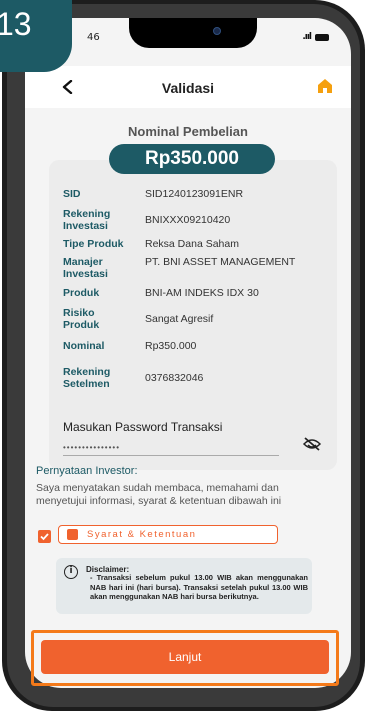  What do you see at coordinates (171, 448) in the screenshot?
I see `password-input` at bounding box center [171, 448].